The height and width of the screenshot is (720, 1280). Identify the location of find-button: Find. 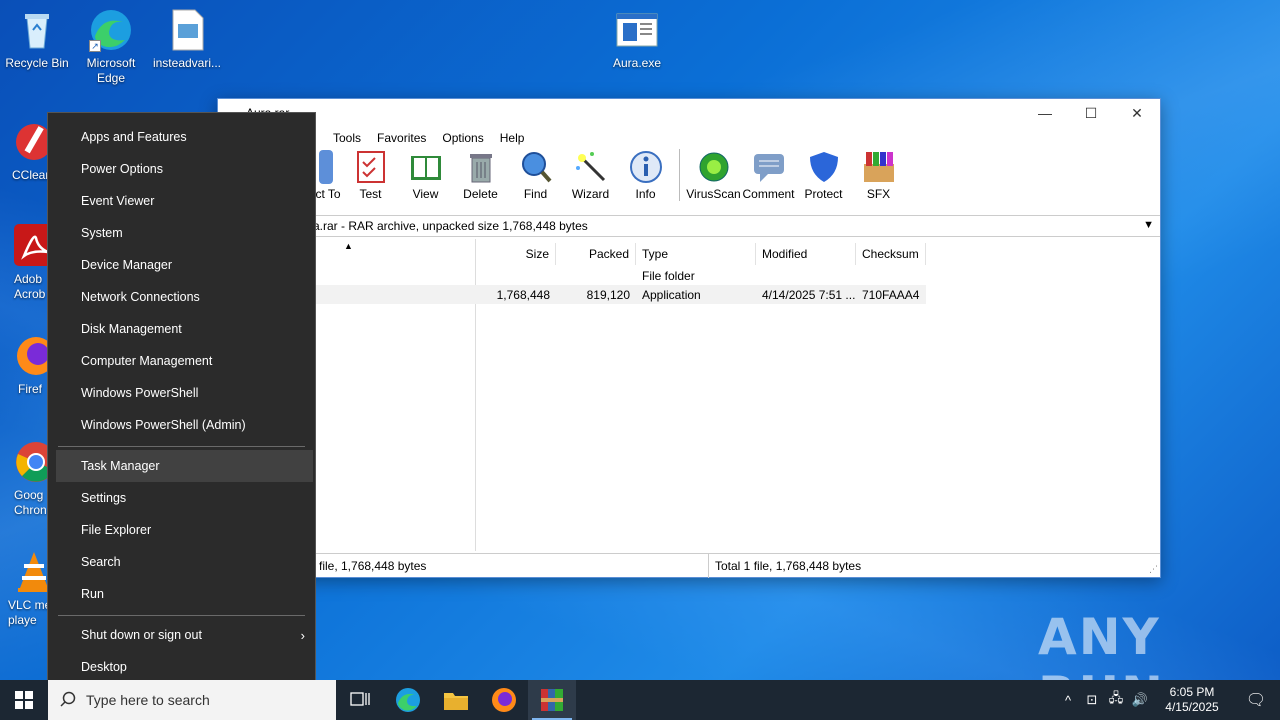
(535, 175).